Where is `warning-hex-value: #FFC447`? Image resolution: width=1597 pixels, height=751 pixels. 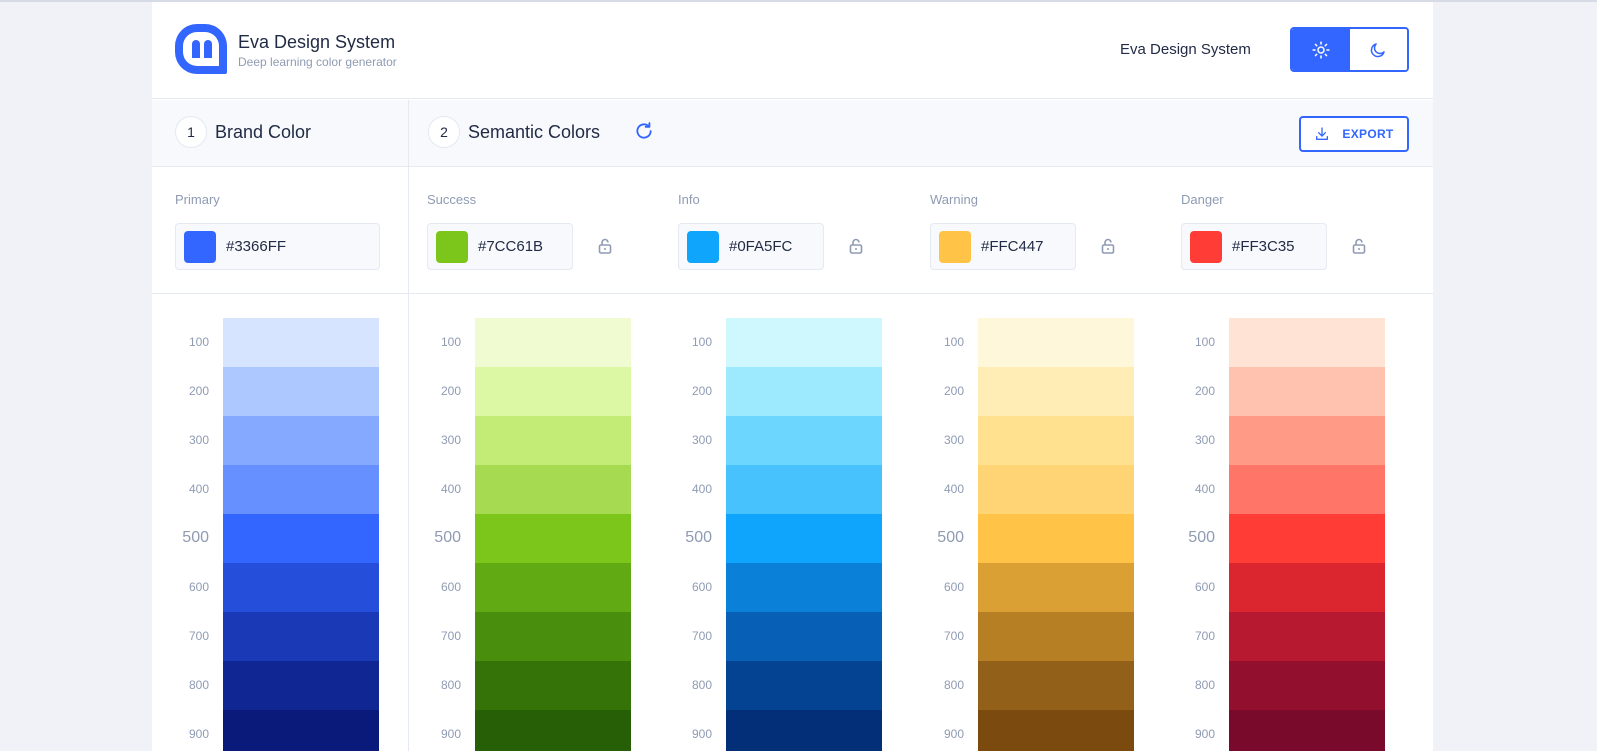
warning-hex-value: #FFC447 is located at coordinates (1012, 246).